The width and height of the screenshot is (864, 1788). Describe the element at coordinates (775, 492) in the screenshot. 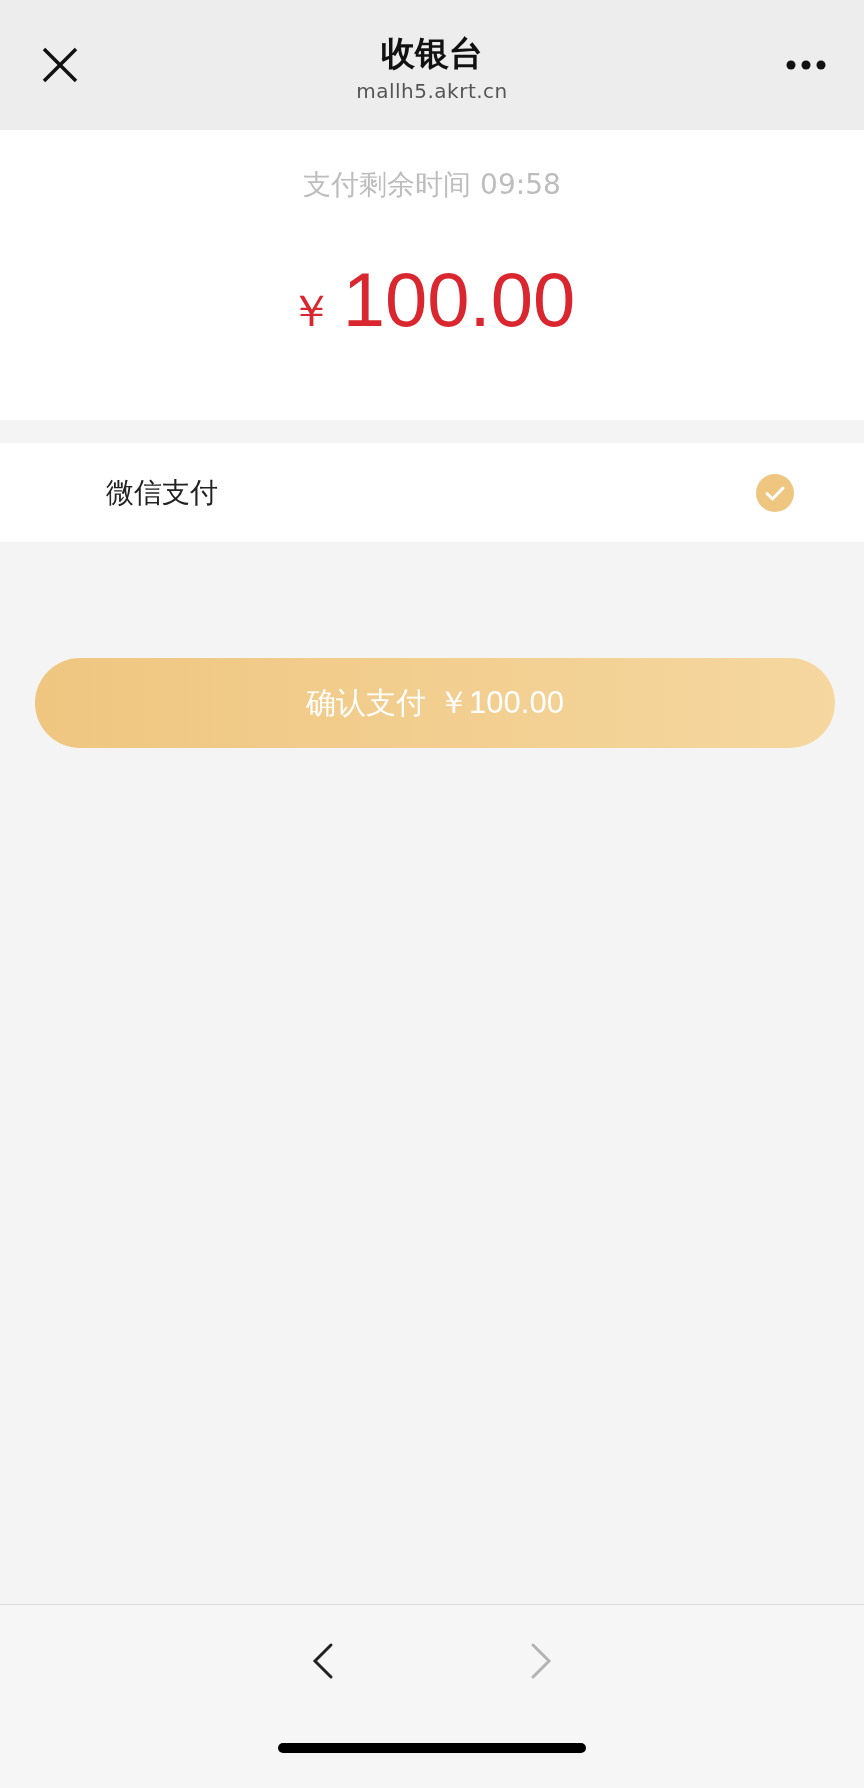

I see `check-circle-icon` at that location.